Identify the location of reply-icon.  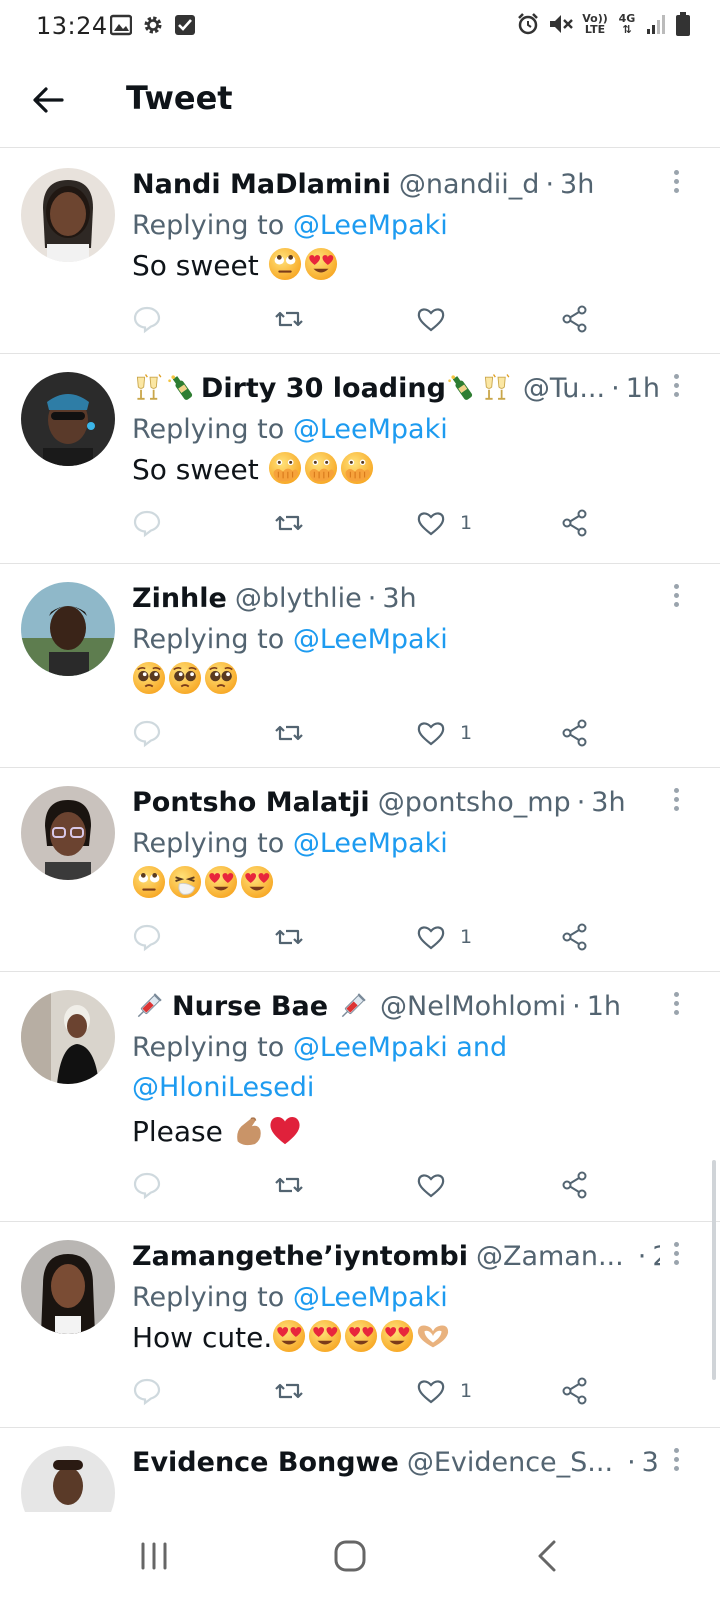
(147, 524).